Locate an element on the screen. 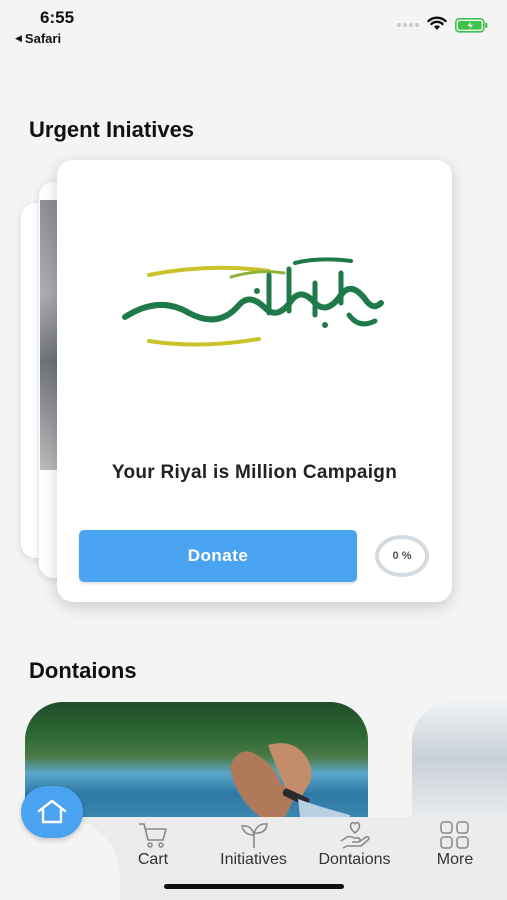 Image resolution: width=507 pixels, height=900 pixels. back-app-label: Safari is located at coordinates (43, 38).